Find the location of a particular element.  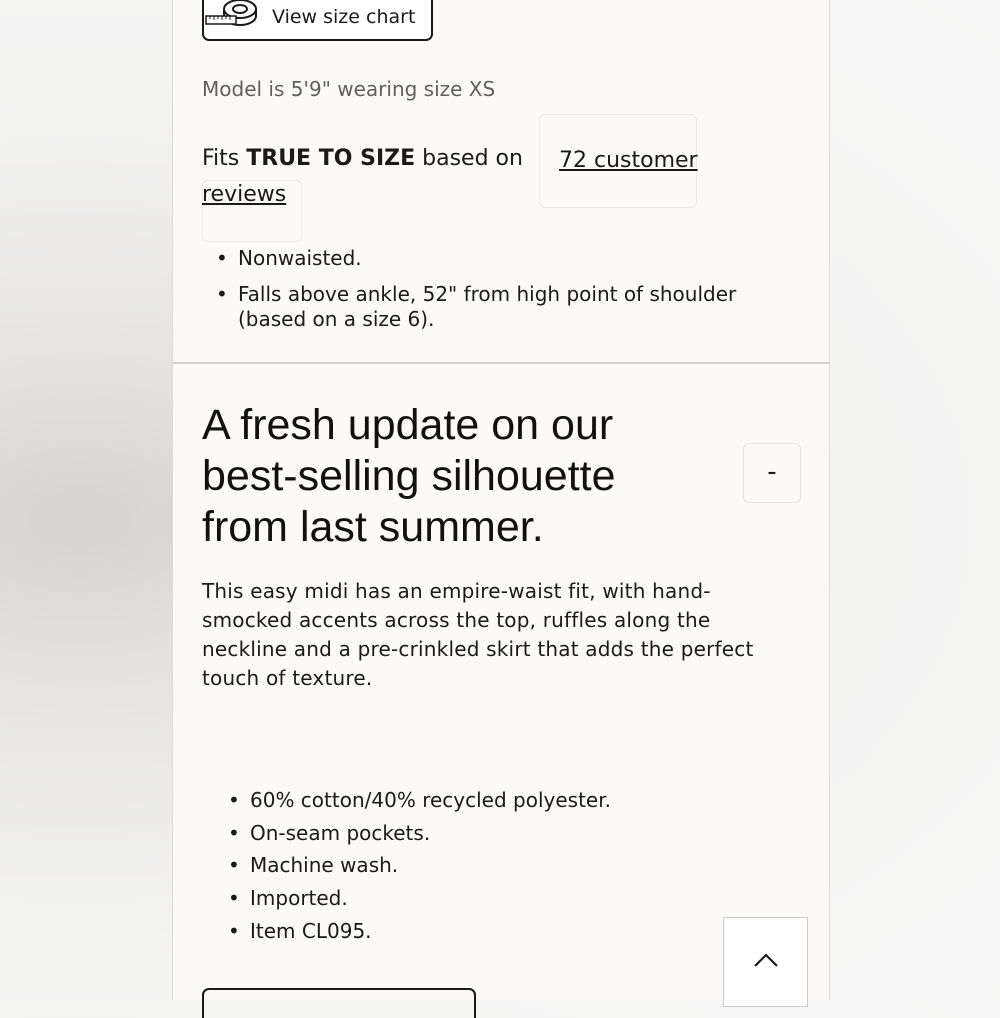

fit-summary: Fits TRUE TO SIZE based on is located at coordinates (362, 158).